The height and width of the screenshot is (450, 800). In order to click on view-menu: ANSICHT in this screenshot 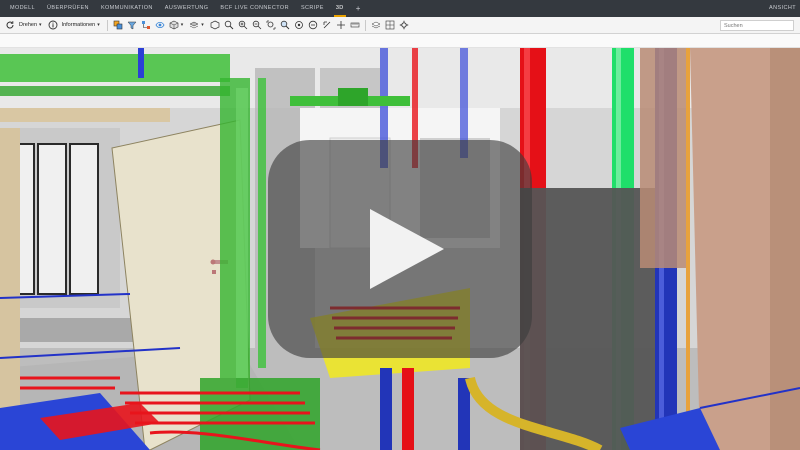, I will do `click(782, 8)`.